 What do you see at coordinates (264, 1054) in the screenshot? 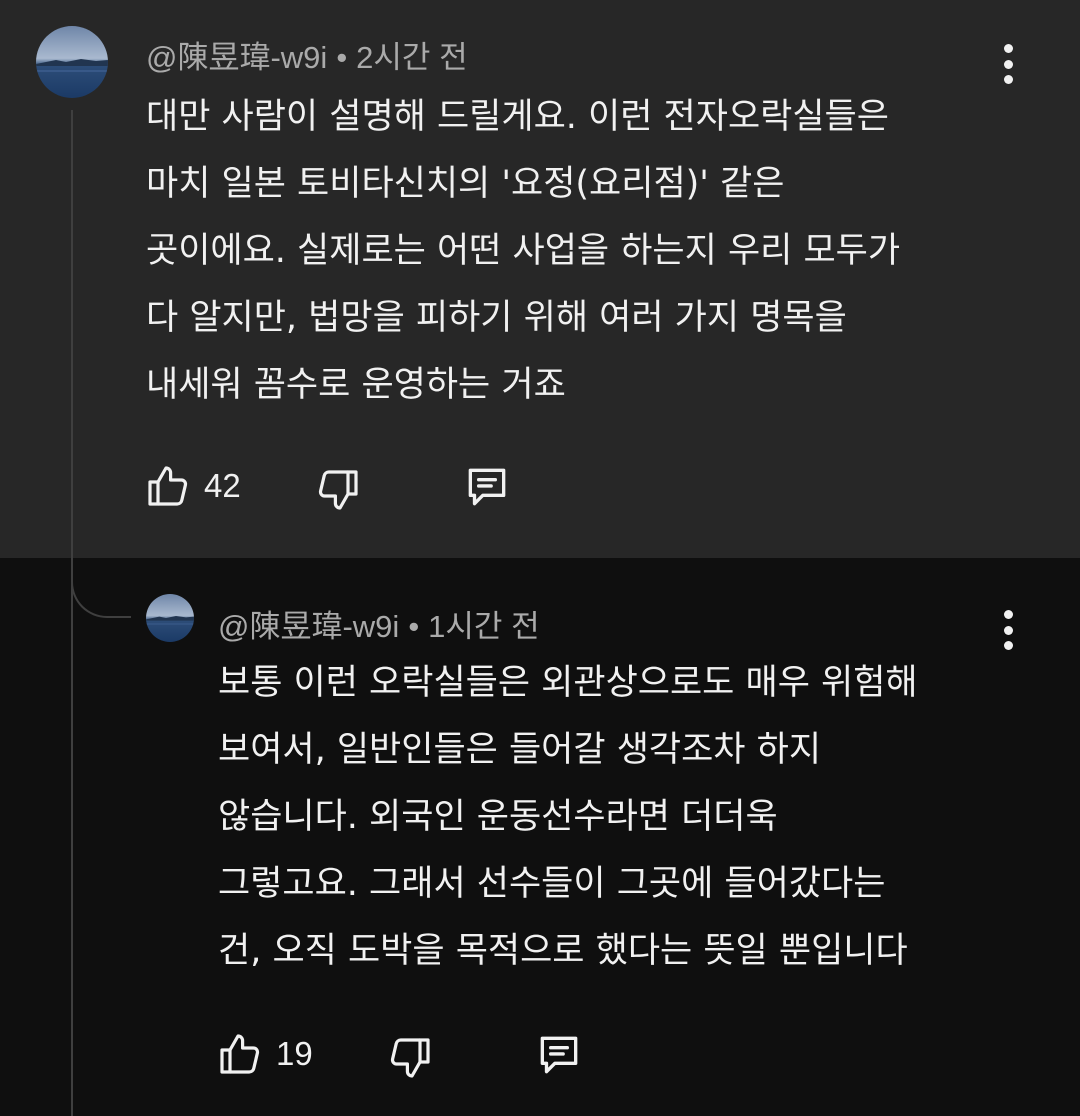
I see `like-button: 19` at bounding box center [264, 1054].